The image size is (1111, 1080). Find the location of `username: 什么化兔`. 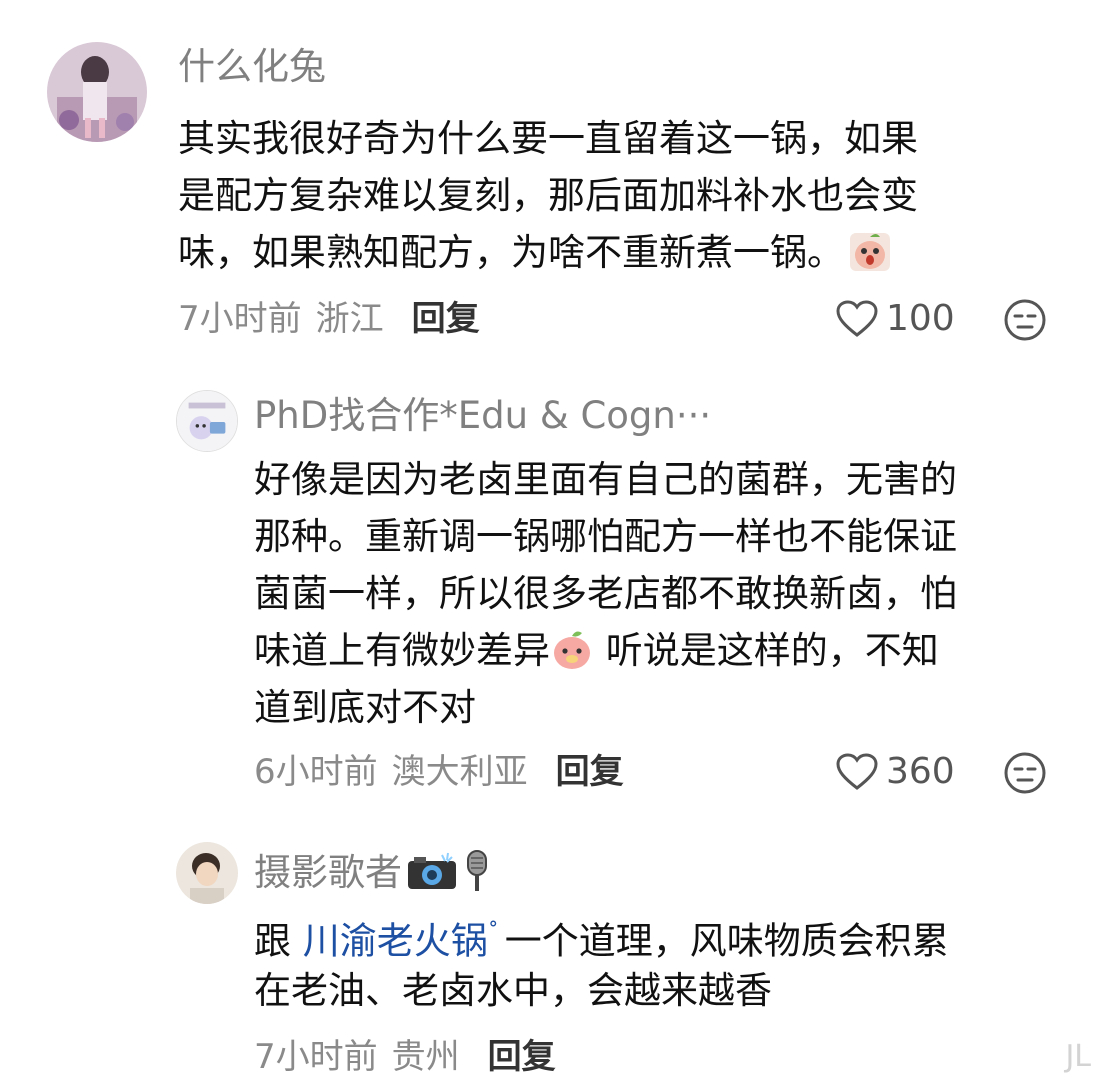

username: 什么化兔 is located at coordinates (252, 66).